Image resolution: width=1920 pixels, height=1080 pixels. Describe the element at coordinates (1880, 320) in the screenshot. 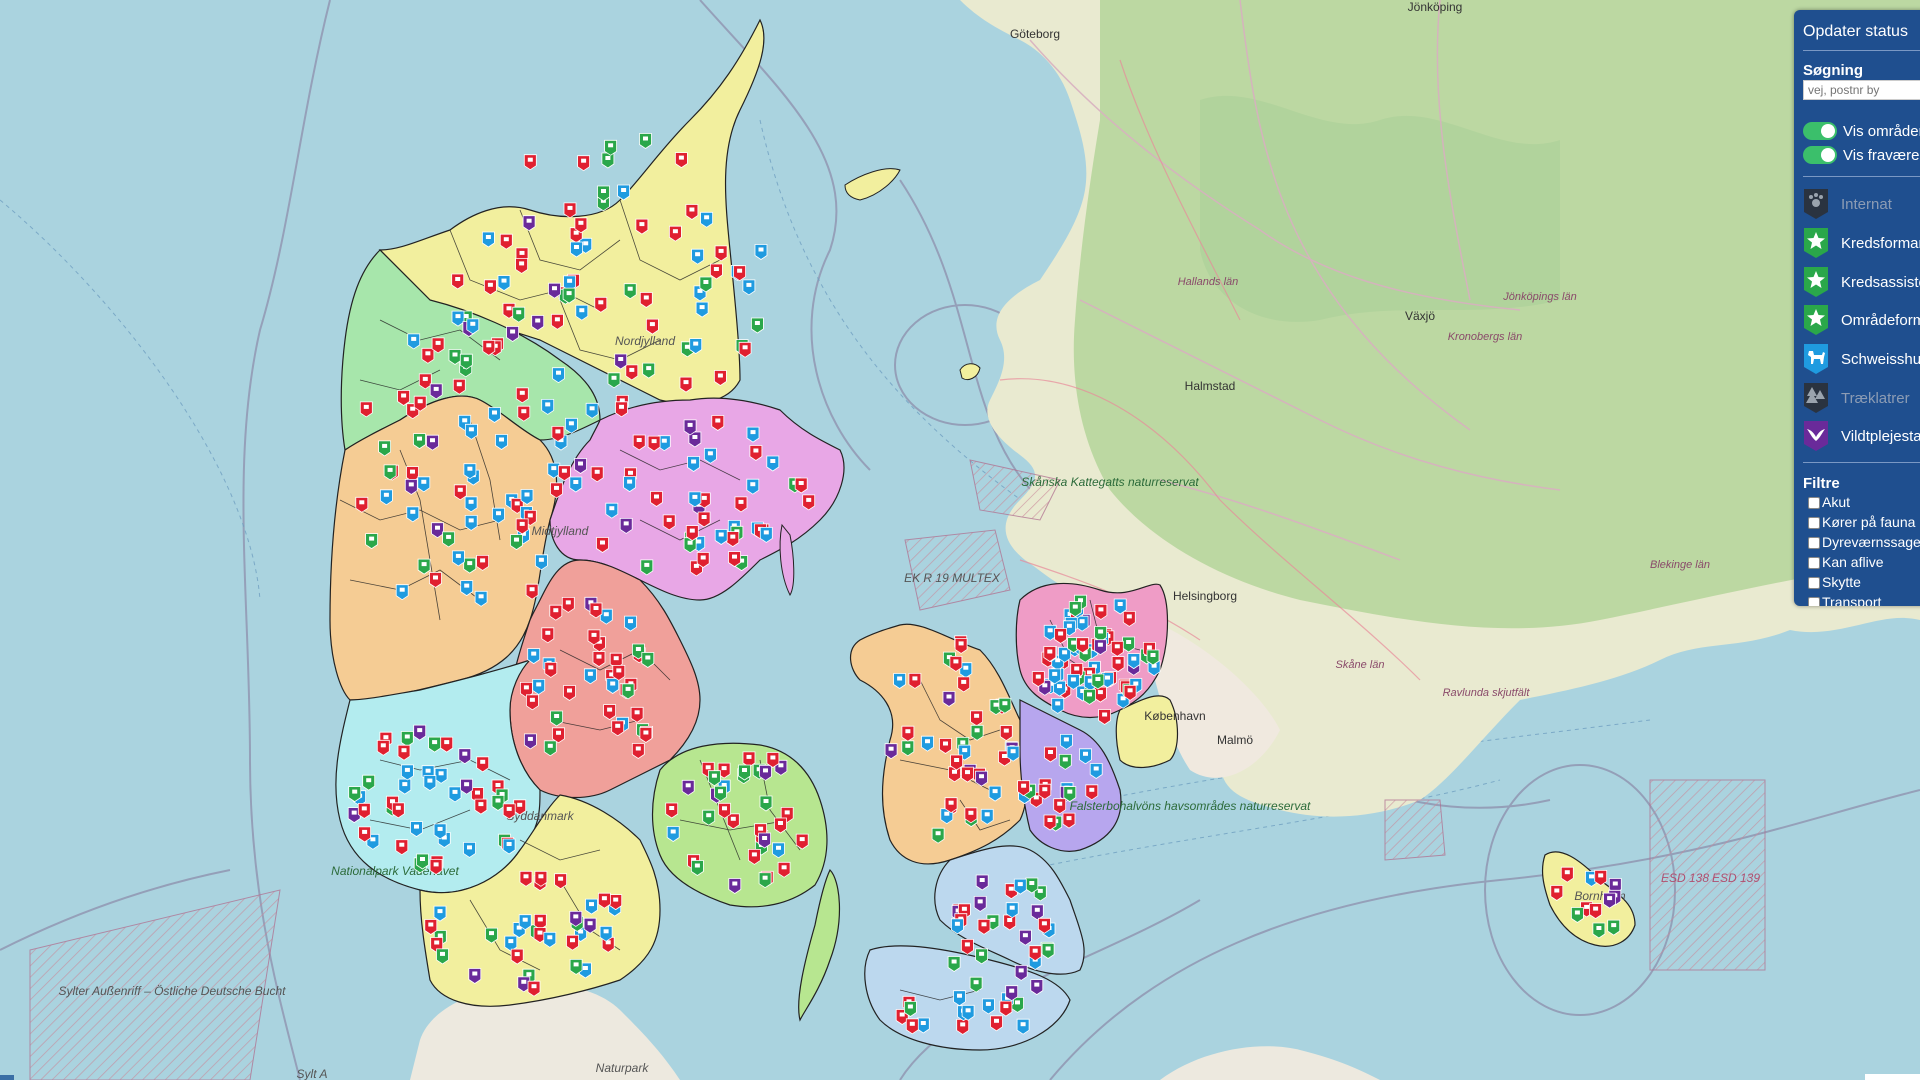

I see `legend-label: Områdeformand` at that location.